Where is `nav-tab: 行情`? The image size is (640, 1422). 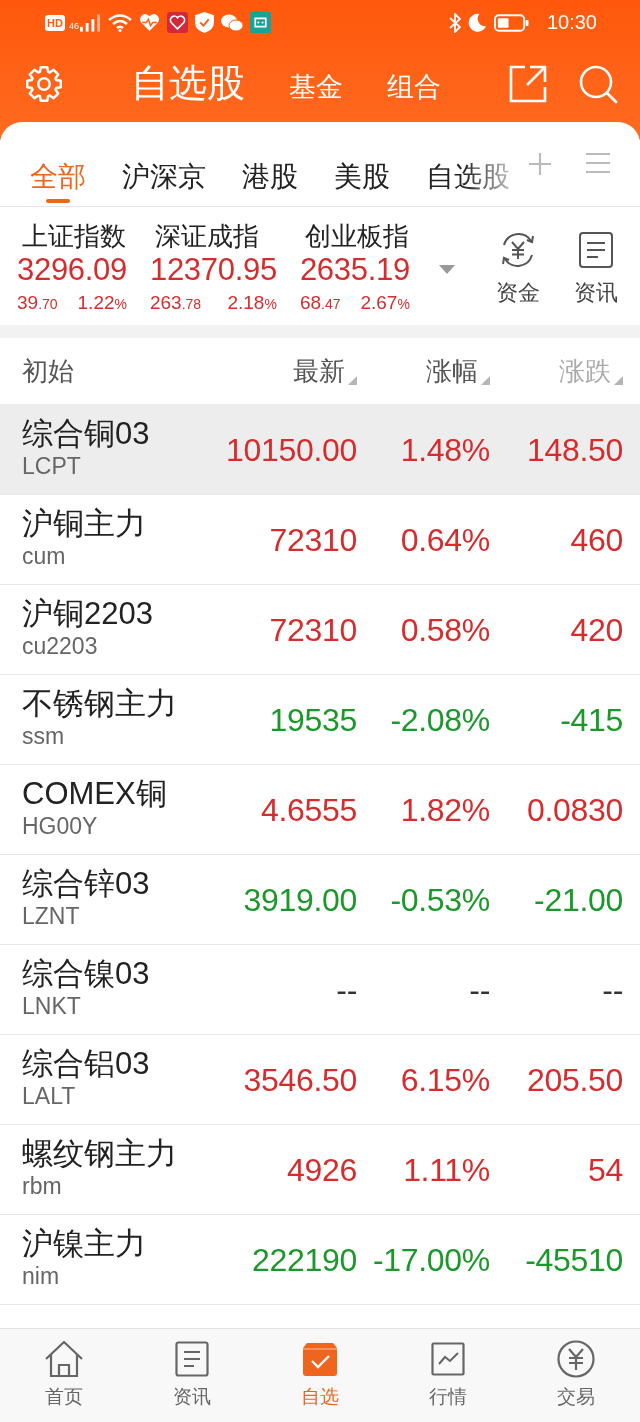
nav-tab: 行情 is located at coordinates (448, 1375).